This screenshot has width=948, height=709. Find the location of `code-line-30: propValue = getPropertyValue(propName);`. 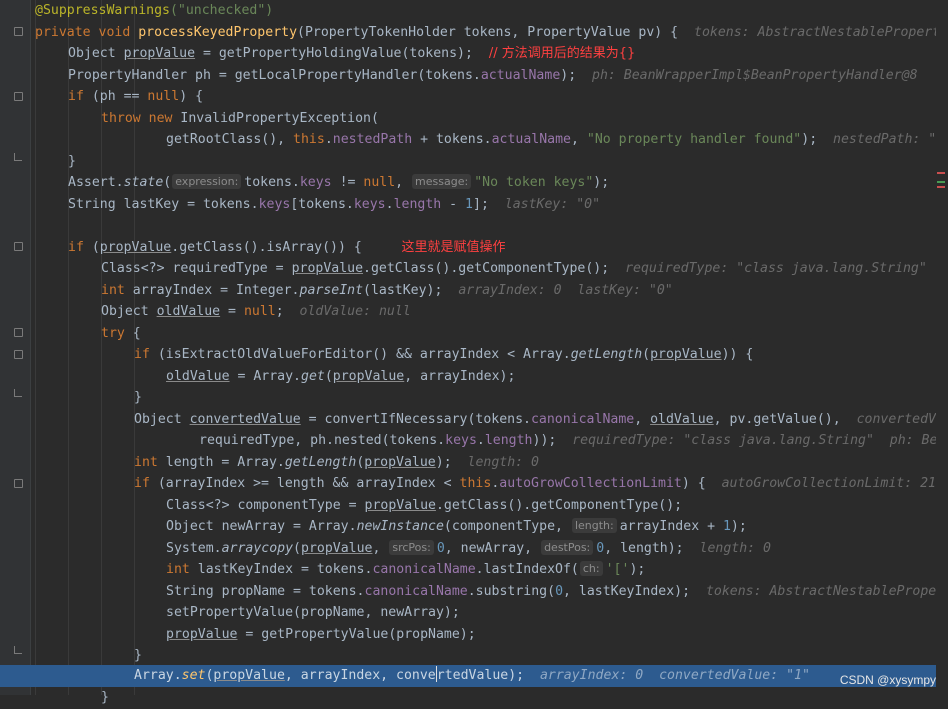

code-line-30: propValue = getPropertyValue(propName); is located at coordinates (474, 635).